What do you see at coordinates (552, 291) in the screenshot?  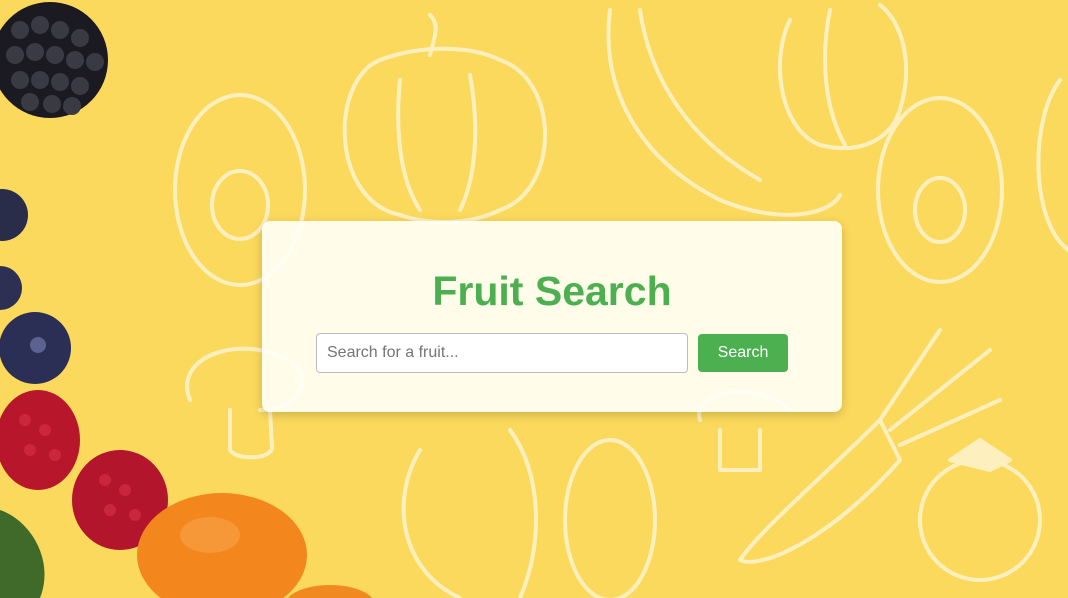 I see `page-title: Fruit Search` at bounding box center [552, 291].